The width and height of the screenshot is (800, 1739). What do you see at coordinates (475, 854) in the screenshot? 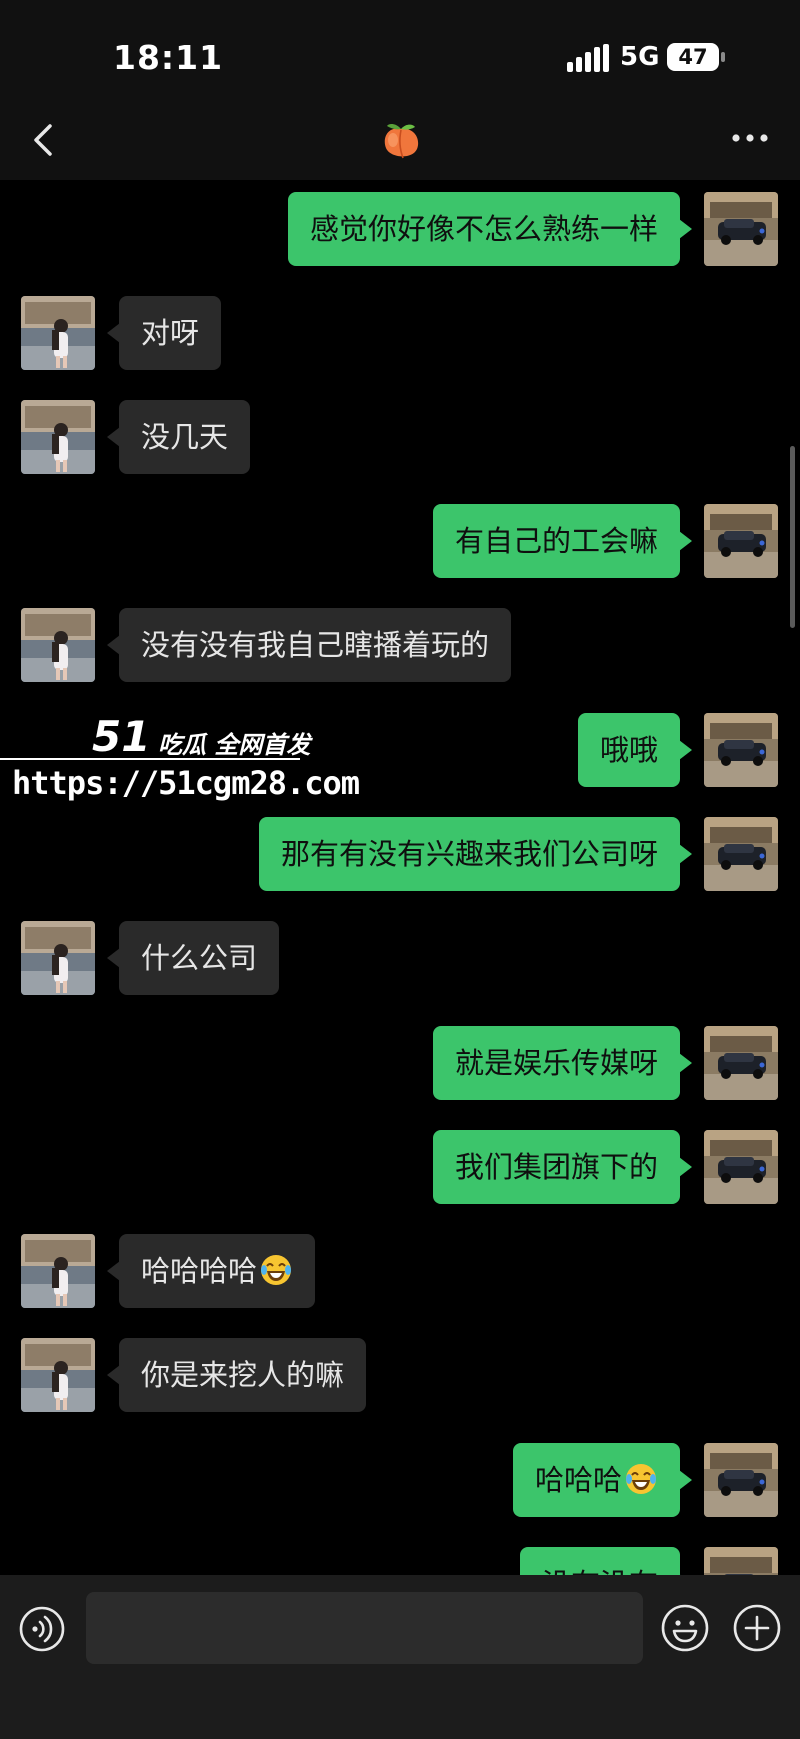
I see `sent-message-bubble: 那有有没有兴趣来我们公司呀` at bounding box center [475, 854].